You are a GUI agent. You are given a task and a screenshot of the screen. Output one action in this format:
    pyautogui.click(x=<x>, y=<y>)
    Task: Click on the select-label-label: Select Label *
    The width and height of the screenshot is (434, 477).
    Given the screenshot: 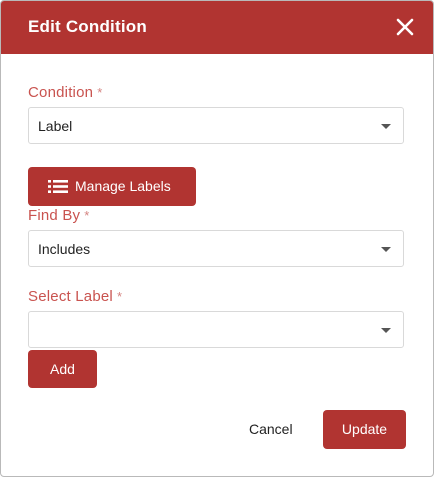 What is the action you would take?
    pyautogui.click(x=75, y=296)
    